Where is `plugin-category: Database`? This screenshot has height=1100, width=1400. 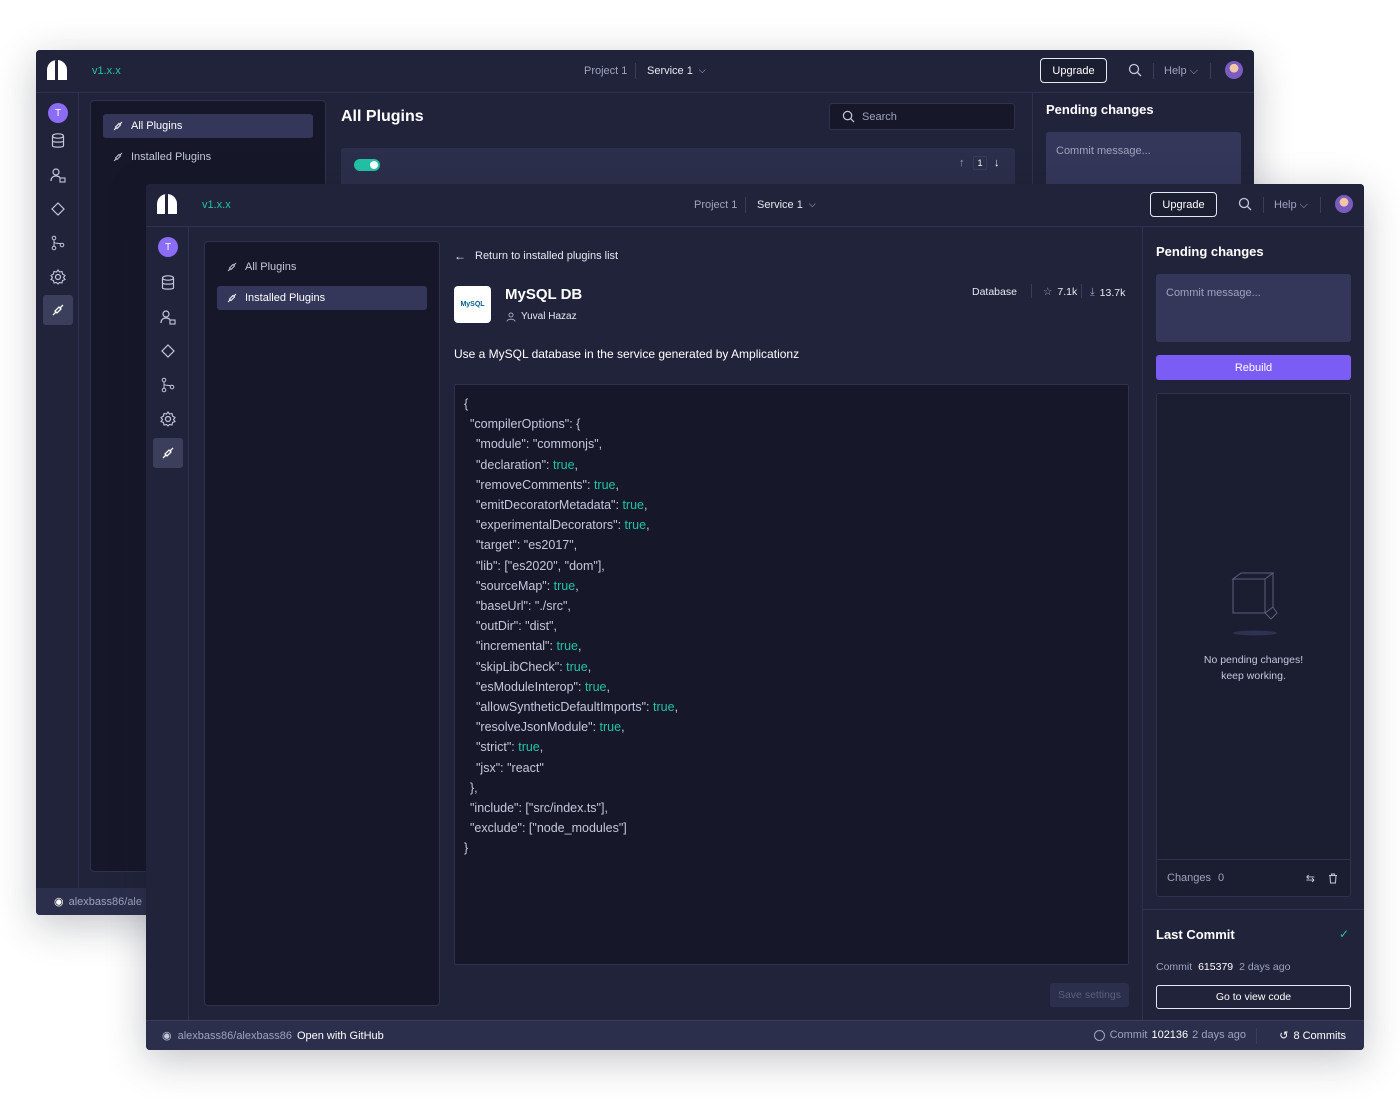
plugin-category: Database is located at coordinates (994, 292).